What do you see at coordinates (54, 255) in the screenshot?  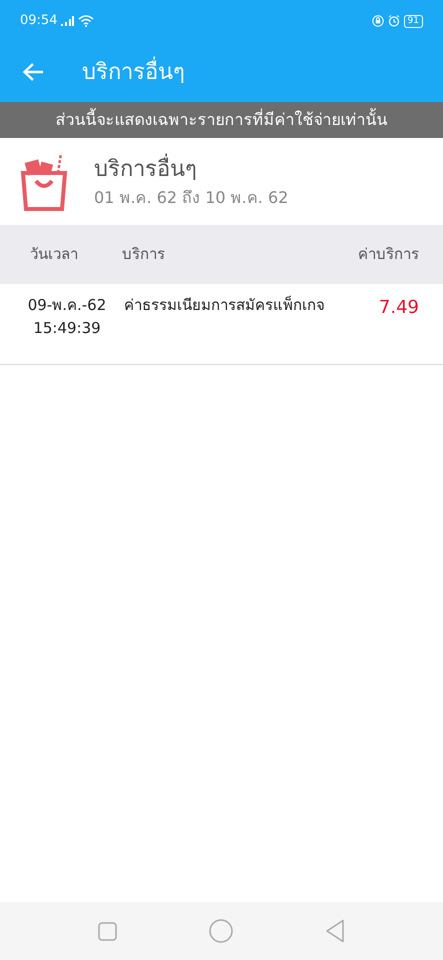 I see `column-header: วันเวลา` at bounding box center [54, 255].